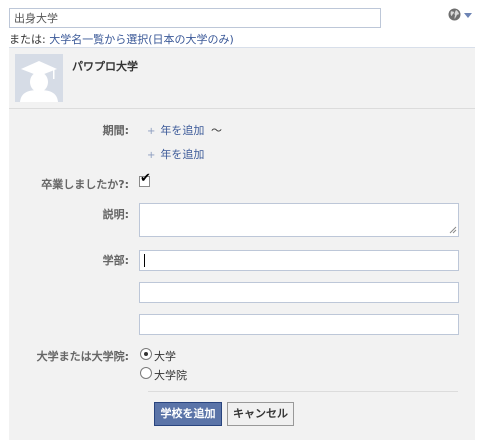  I want to click on chevron-down-icon, so click(468, 15).